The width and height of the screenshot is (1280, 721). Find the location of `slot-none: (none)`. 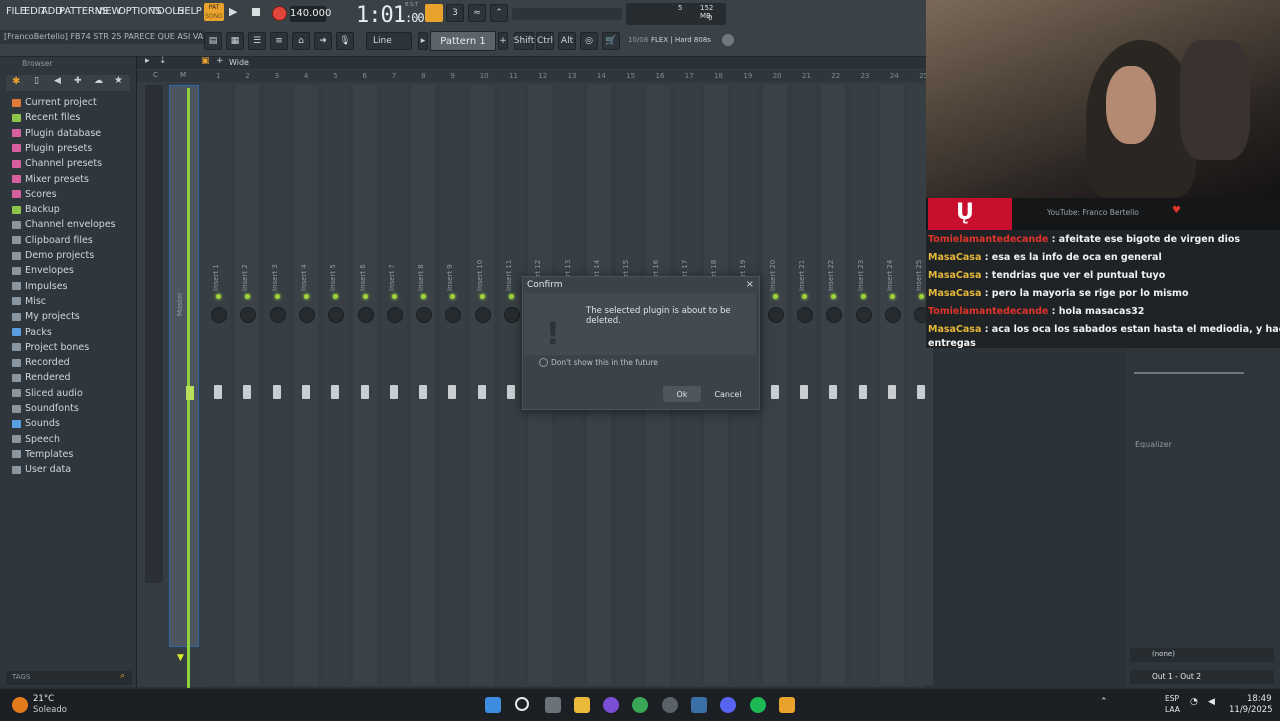

slot-none: (none) is located at coordinates (1202, 655).